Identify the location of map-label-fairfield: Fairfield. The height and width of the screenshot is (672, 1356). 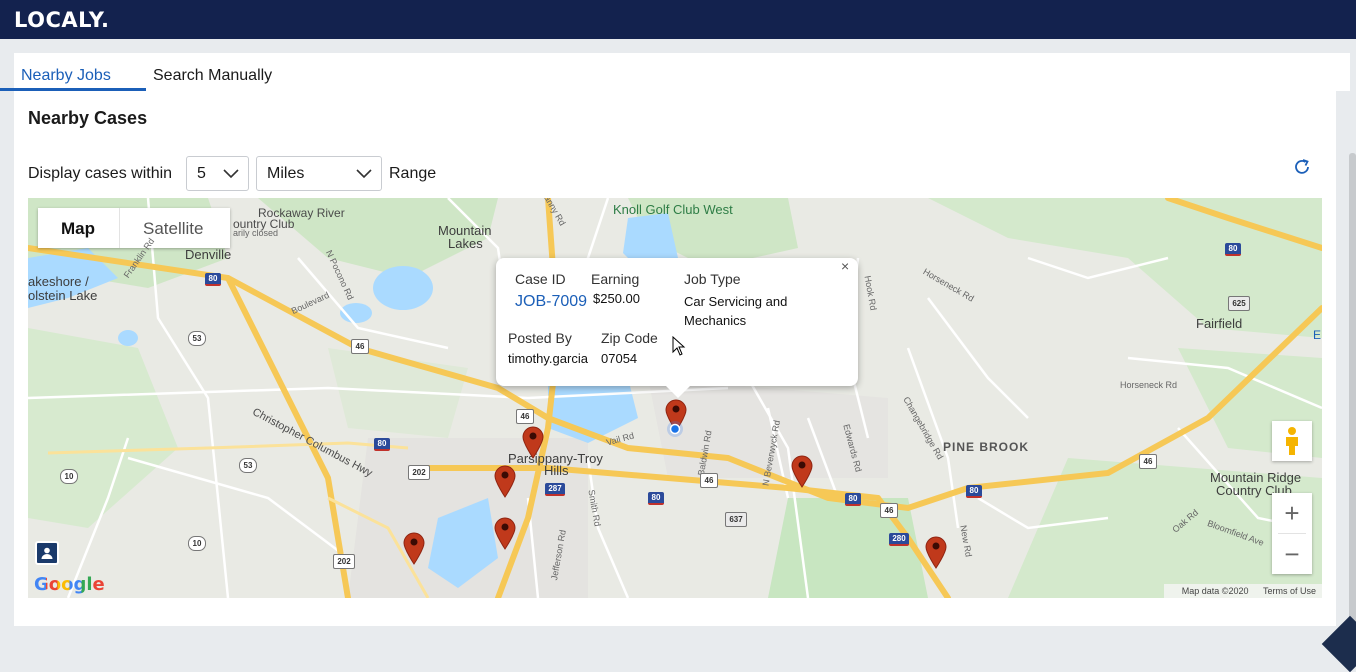
(1219, 323).